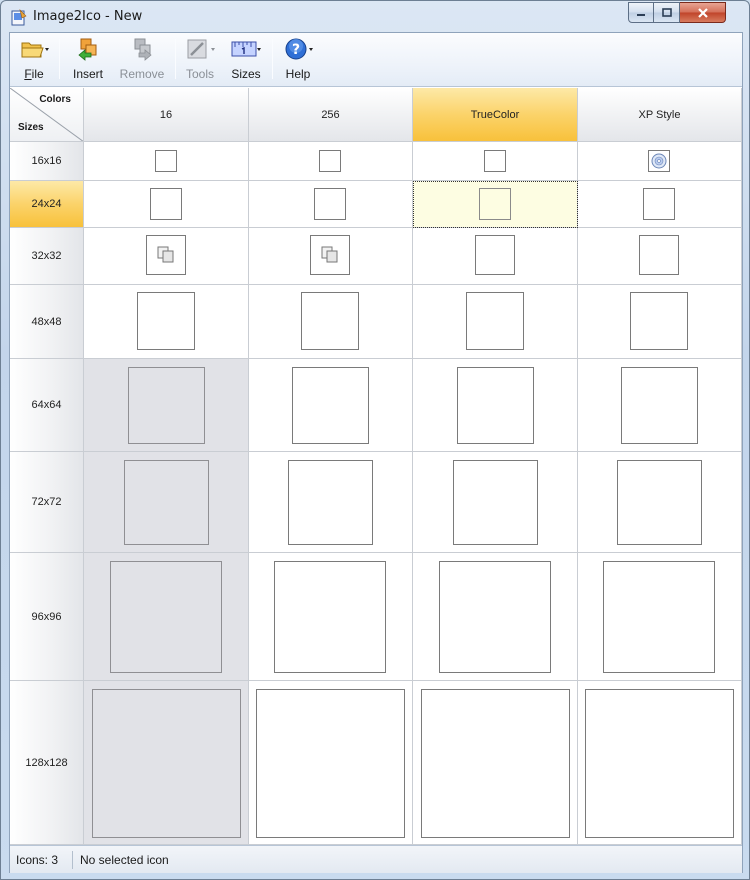 Image resolution: width=750 pixels, height=880 pixels. What do you see at coordinates (246, 74) in the screenshot?
I see `sizes-label: Sizes` at bounding box center [246, 74].